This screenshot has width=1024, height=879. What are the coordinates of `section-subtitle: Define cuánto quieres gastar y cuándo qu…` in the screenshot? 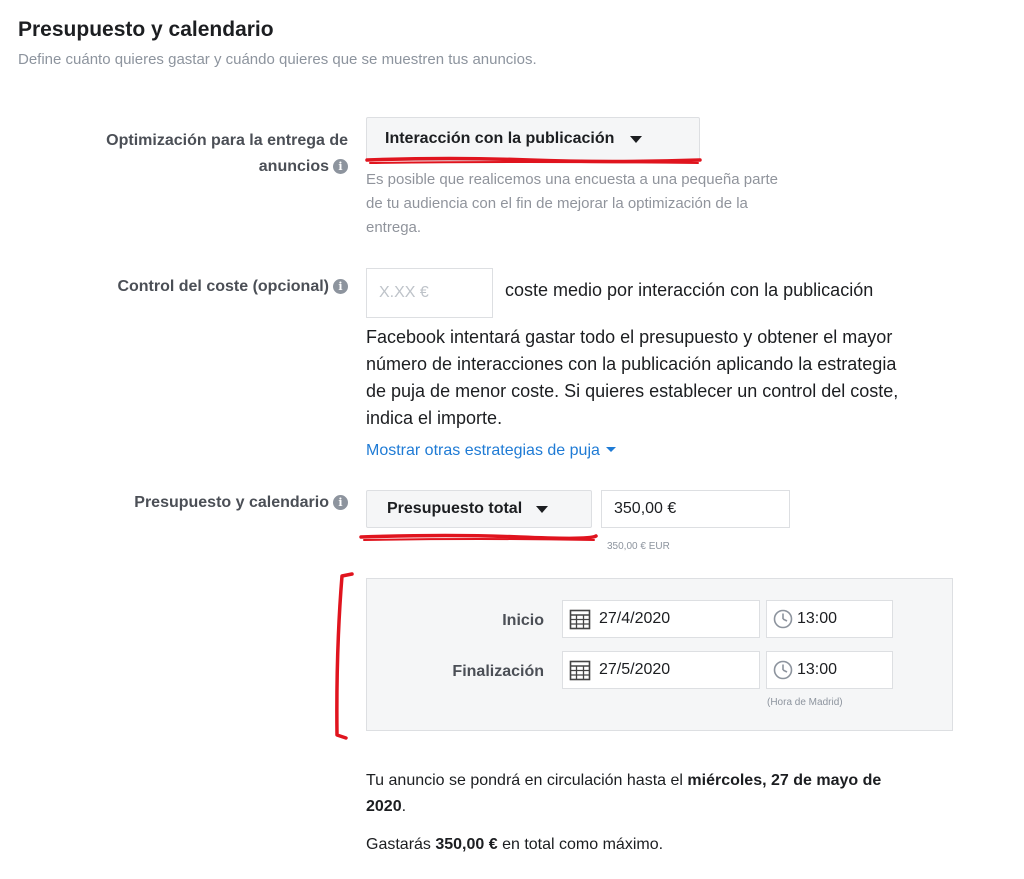 It's located at (277, 59).